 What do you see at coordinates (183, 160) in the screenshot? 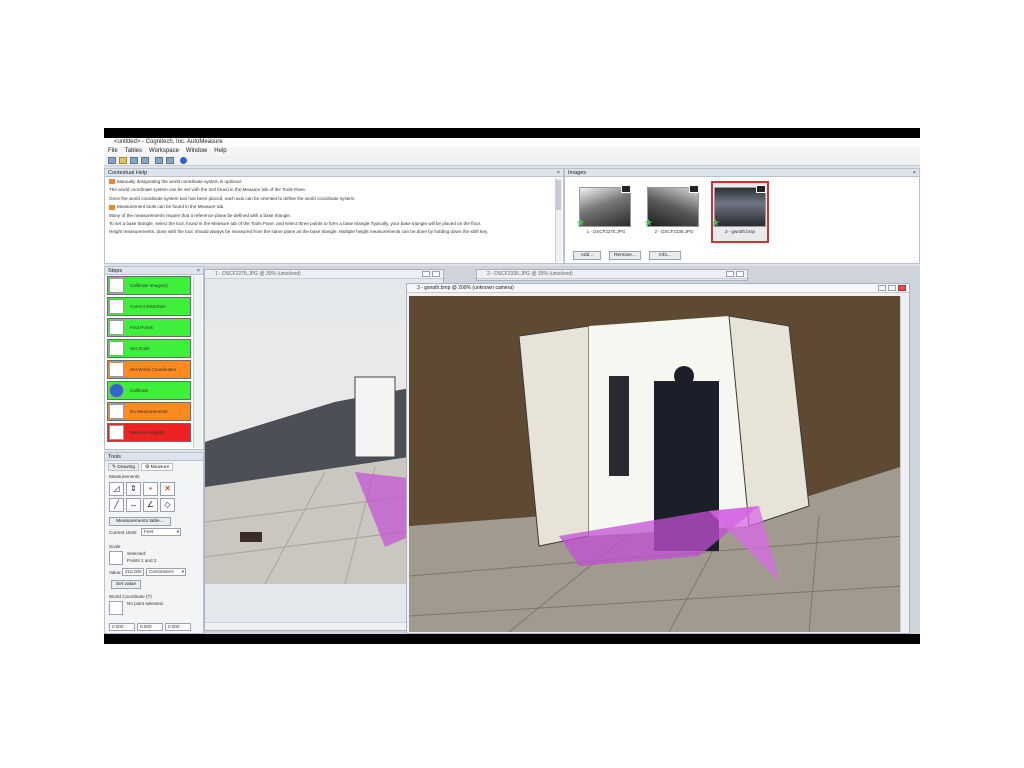
I see `info-icon` at bounding box center [183, 160].